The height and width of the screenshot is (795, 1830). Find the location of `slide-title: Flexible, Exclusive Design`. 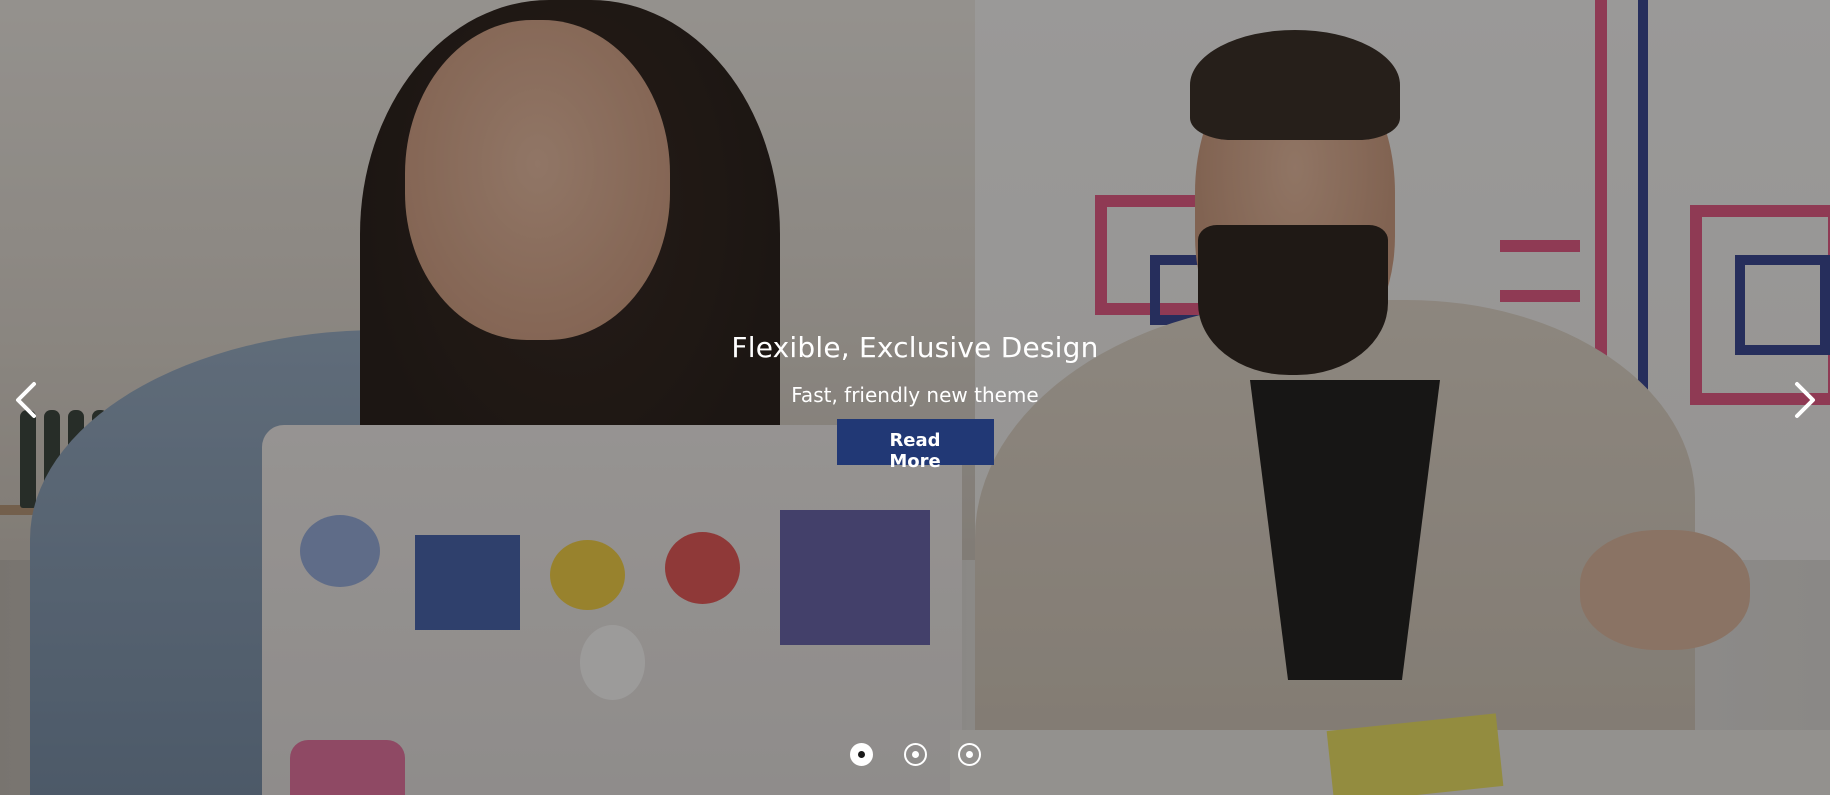

slide-title: Flexible, Exclusive Design is located at coordinates (915, 347).